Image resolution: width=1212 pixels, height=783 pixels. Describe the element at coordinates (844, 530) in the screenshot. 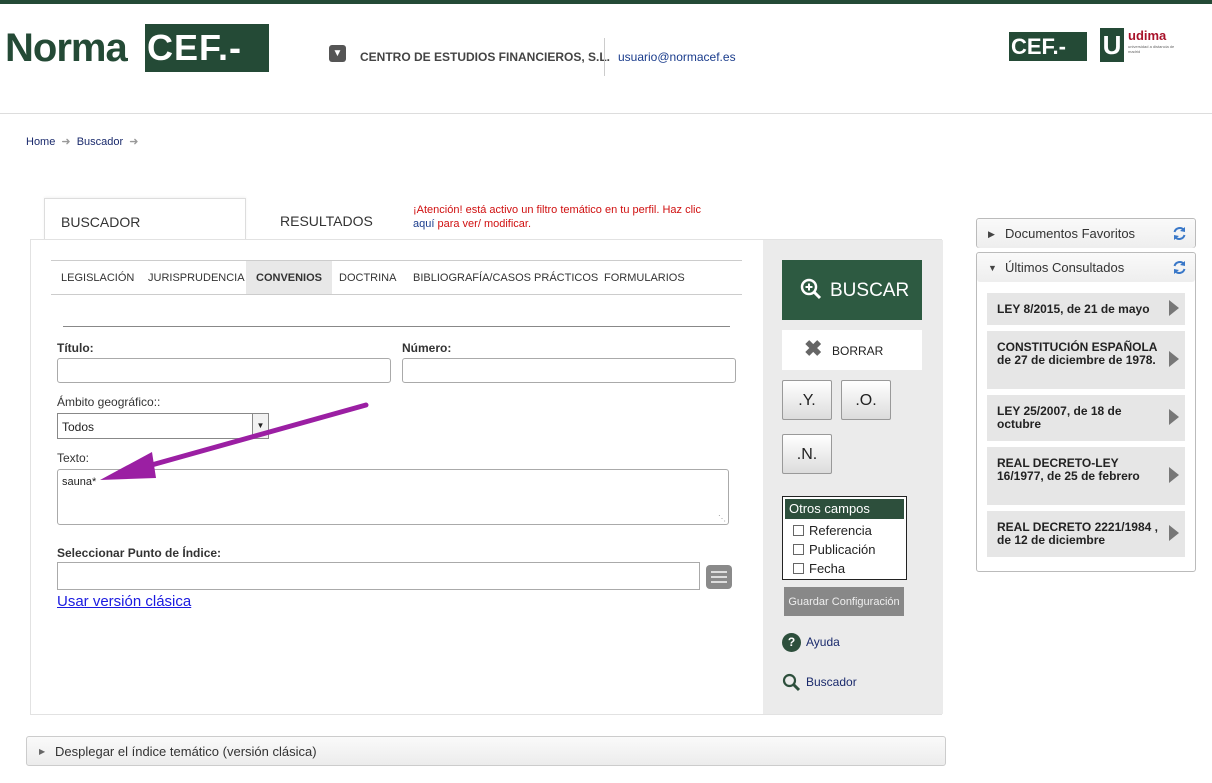

I see `referencia-checkbox: Referencia` at that location.